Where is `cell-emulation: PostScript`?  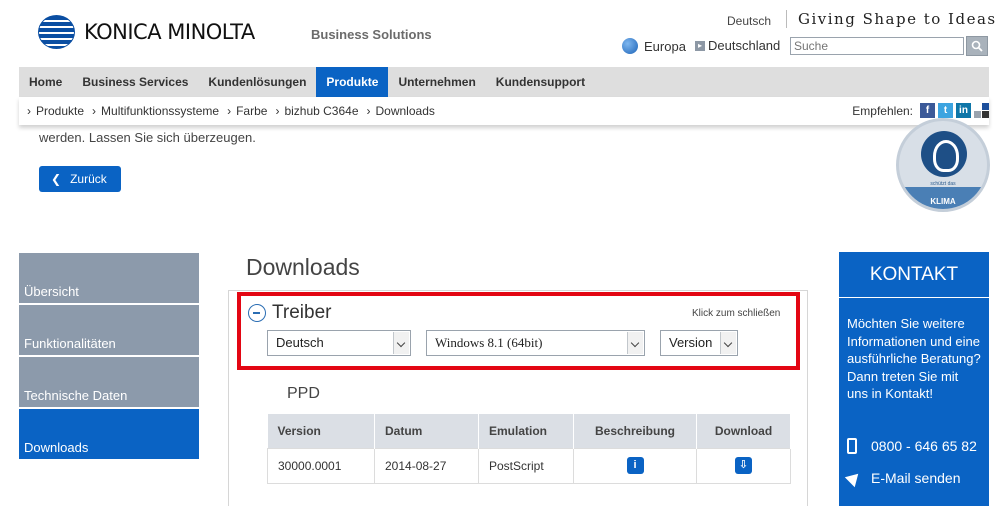
cell-emulation: PostScript is located at coordinates (526, 465).